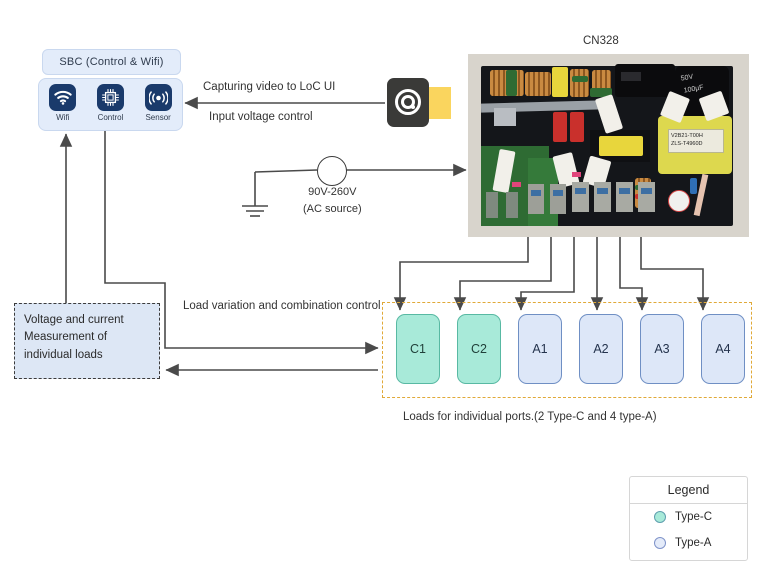 This screenshot has height=588, width=768. Describe the element at coordinates (511, 83) in the screenshot. I see `inductor-1-band` at that location.